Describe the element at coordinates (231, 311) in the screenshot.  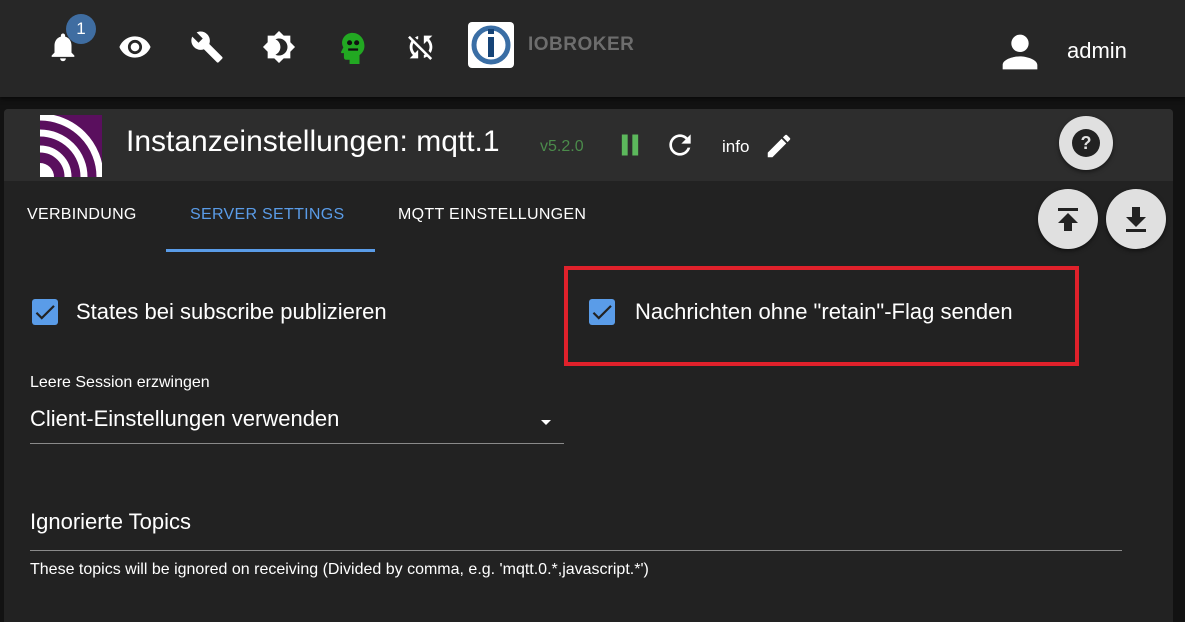
I see `publish-on-subscribe-label: States bei subscribe publizieren` at that location.